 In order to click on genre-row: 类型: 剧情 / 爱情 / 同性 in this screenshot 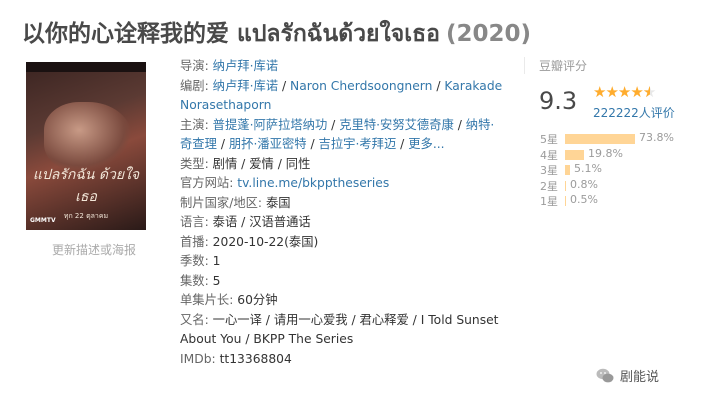, I will do `click(342, 165)`.